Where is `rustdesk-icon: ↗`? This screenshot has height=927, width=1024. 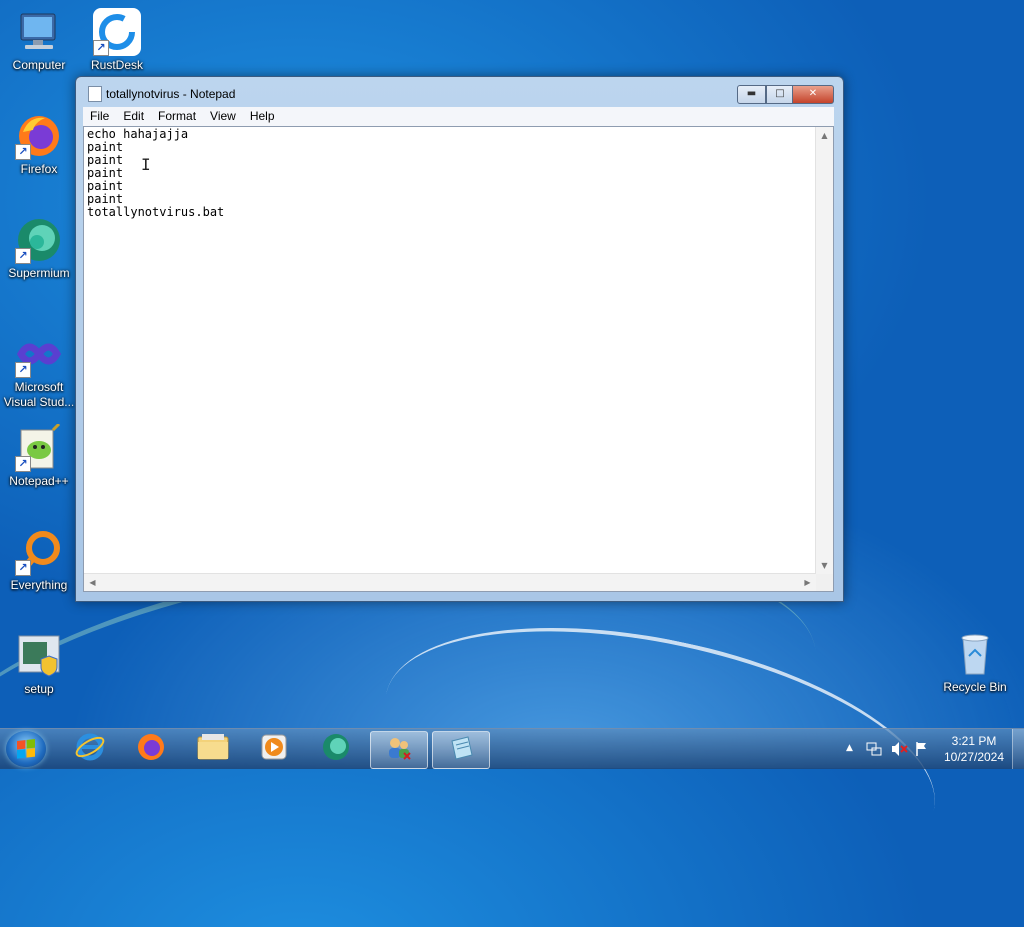 rustdesk-icon: ↗ is located at coordinates (117, 32).